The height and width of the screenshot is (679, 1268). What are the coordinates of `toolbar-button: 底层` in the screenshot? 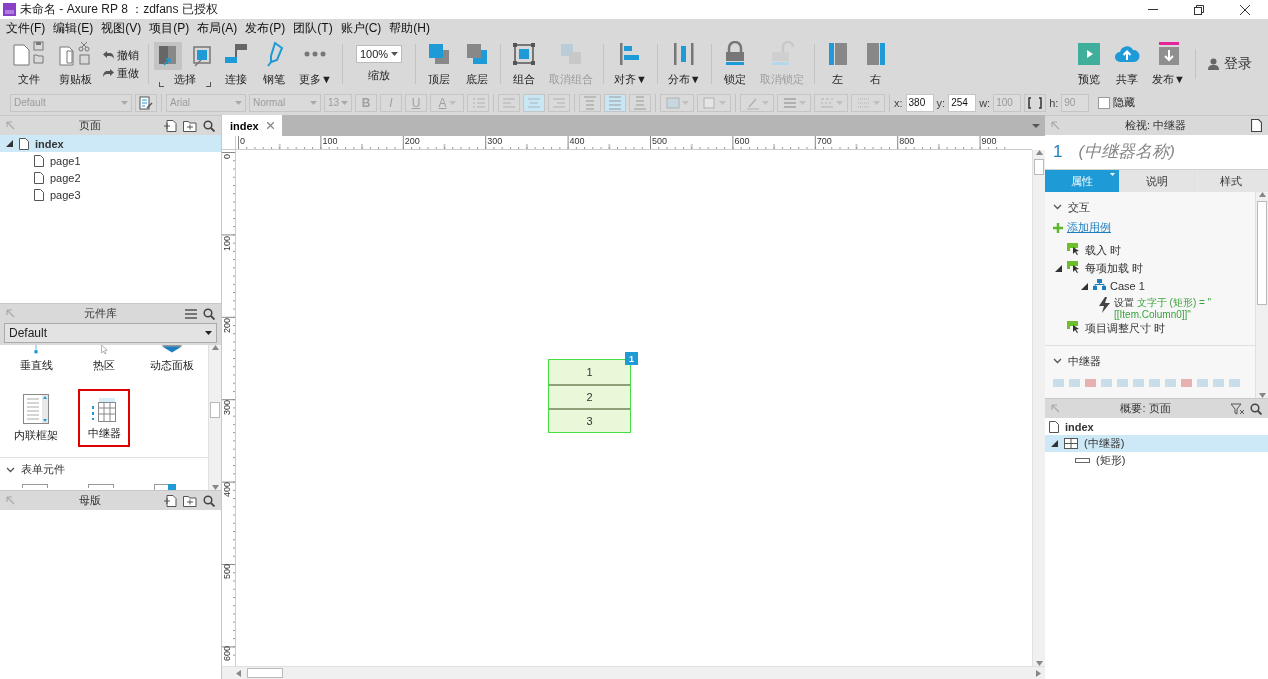 It's located at (476, 64).